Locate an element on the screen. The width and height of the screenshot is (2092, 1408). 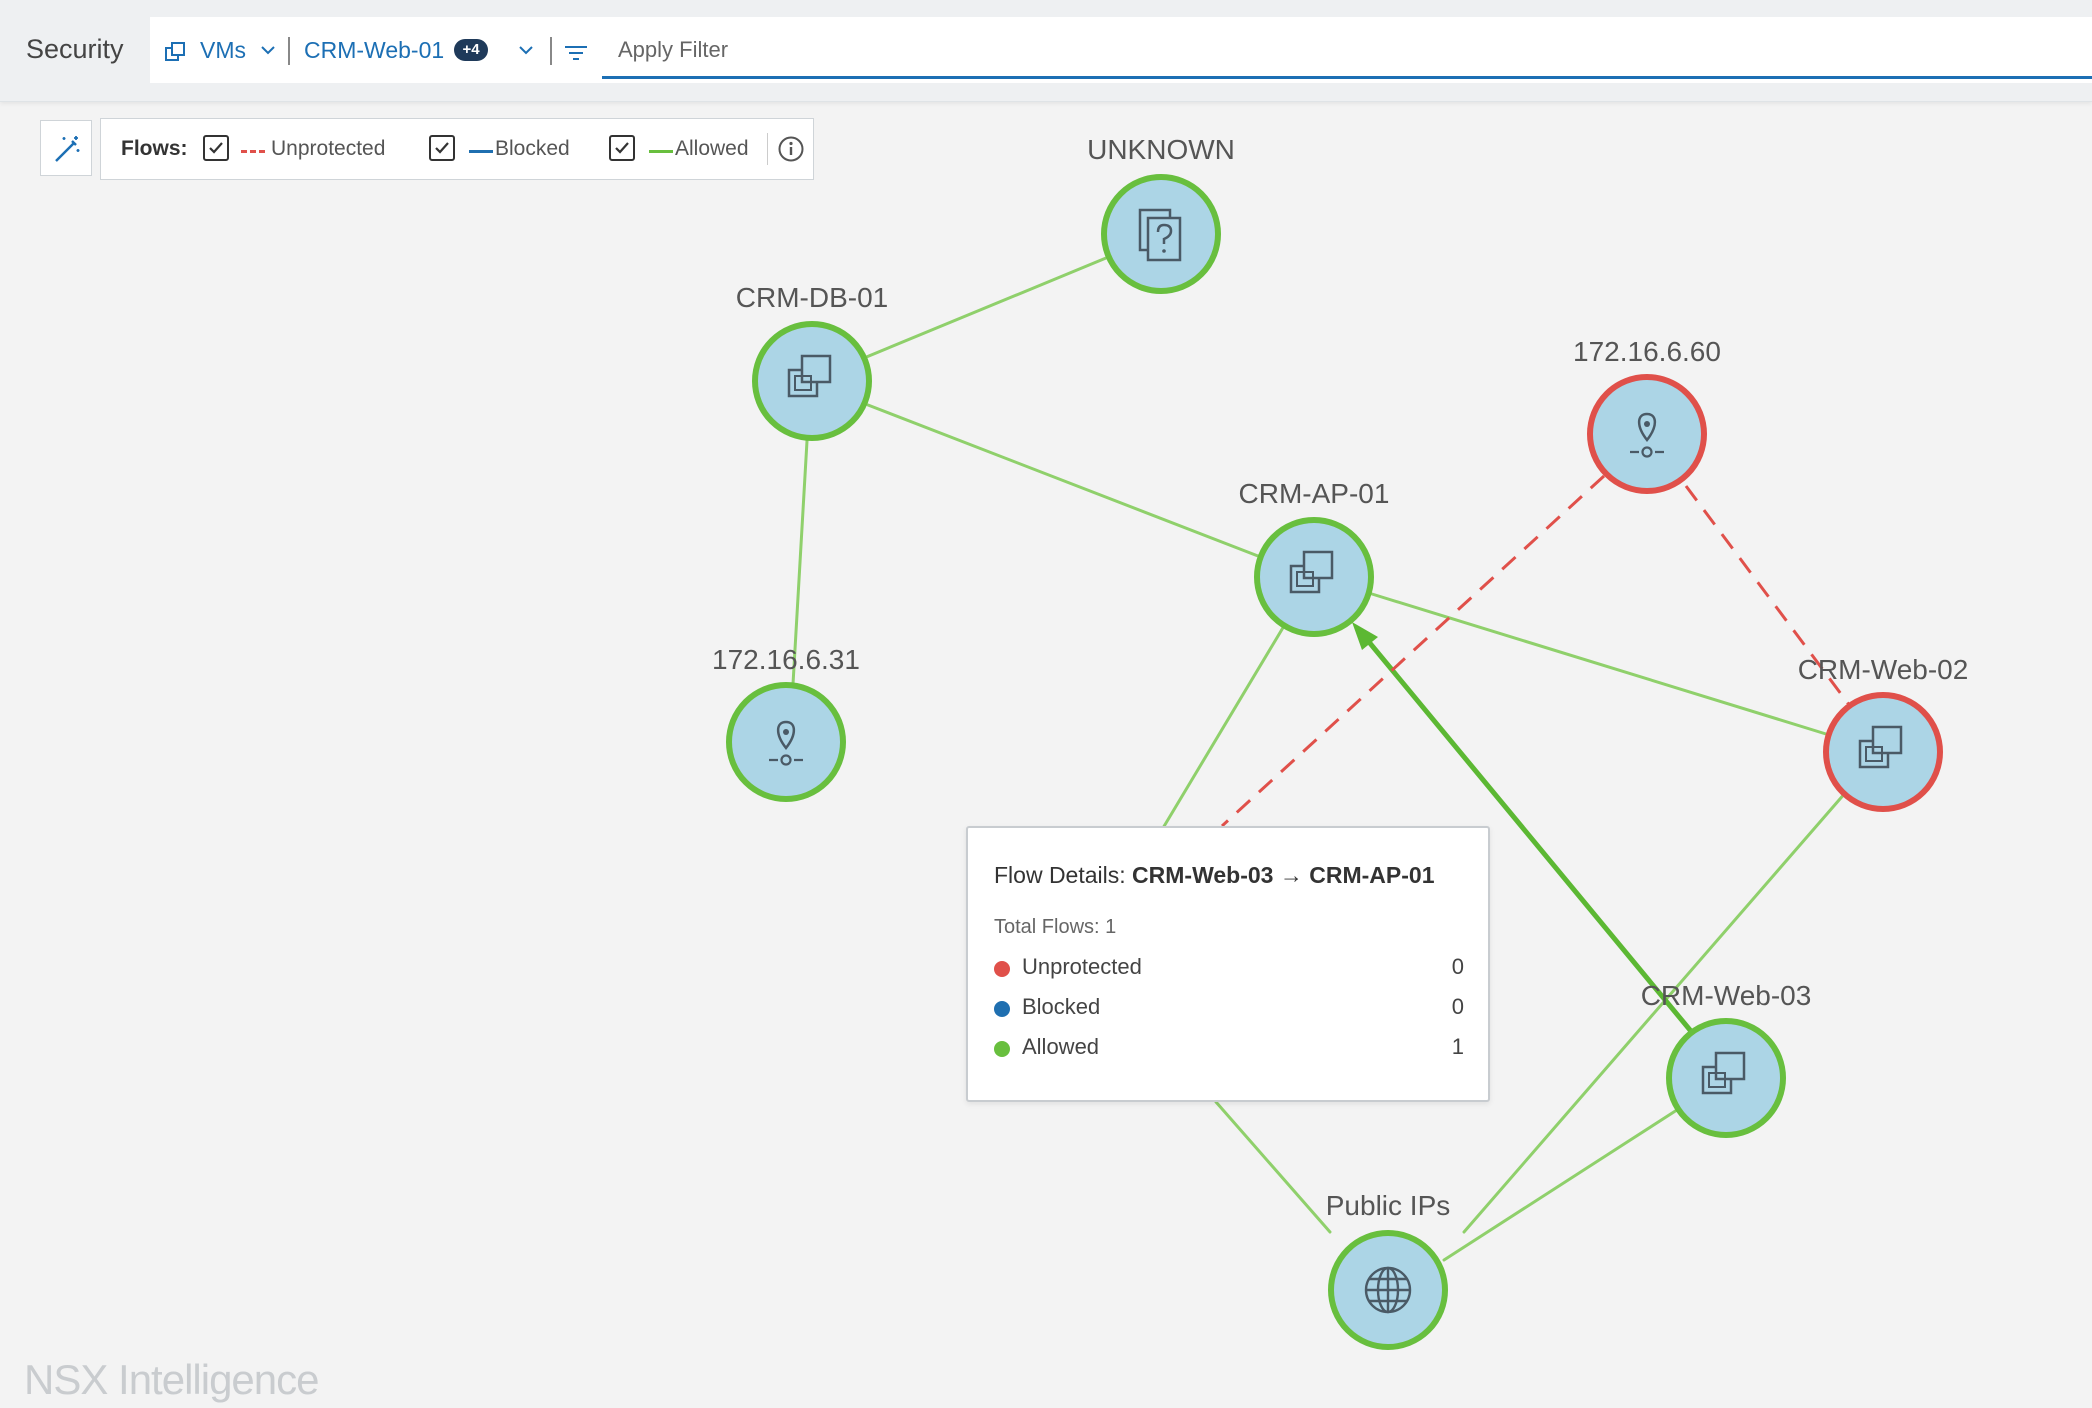
product-watermark: NSX Intelligence is located at coordinates (172, 1379).